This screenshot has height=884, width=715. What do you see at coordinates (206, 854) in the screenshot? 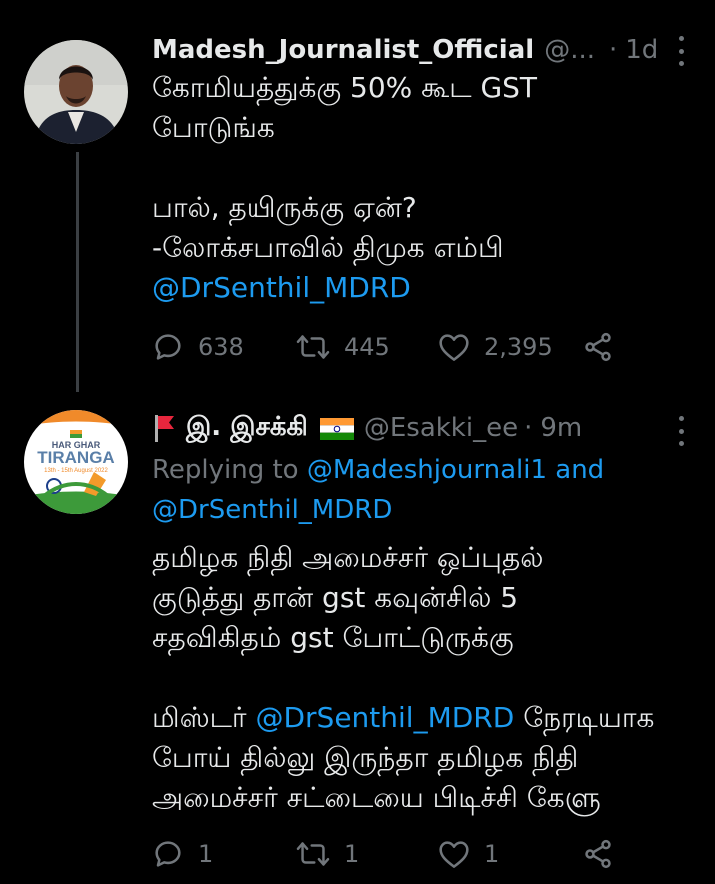
I see `reply-count: 1` at bounding box center [206, 854].